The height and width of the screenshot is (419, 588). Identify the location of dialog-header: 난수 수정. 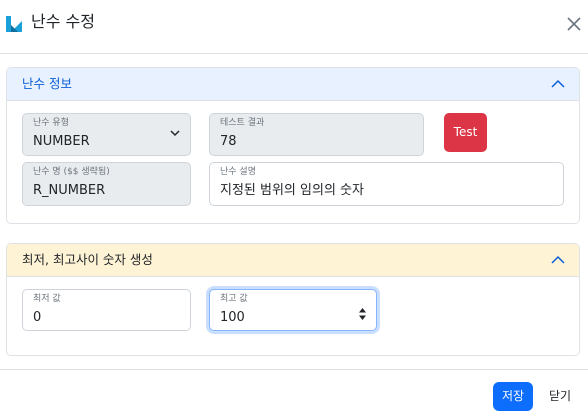
(294, 27).